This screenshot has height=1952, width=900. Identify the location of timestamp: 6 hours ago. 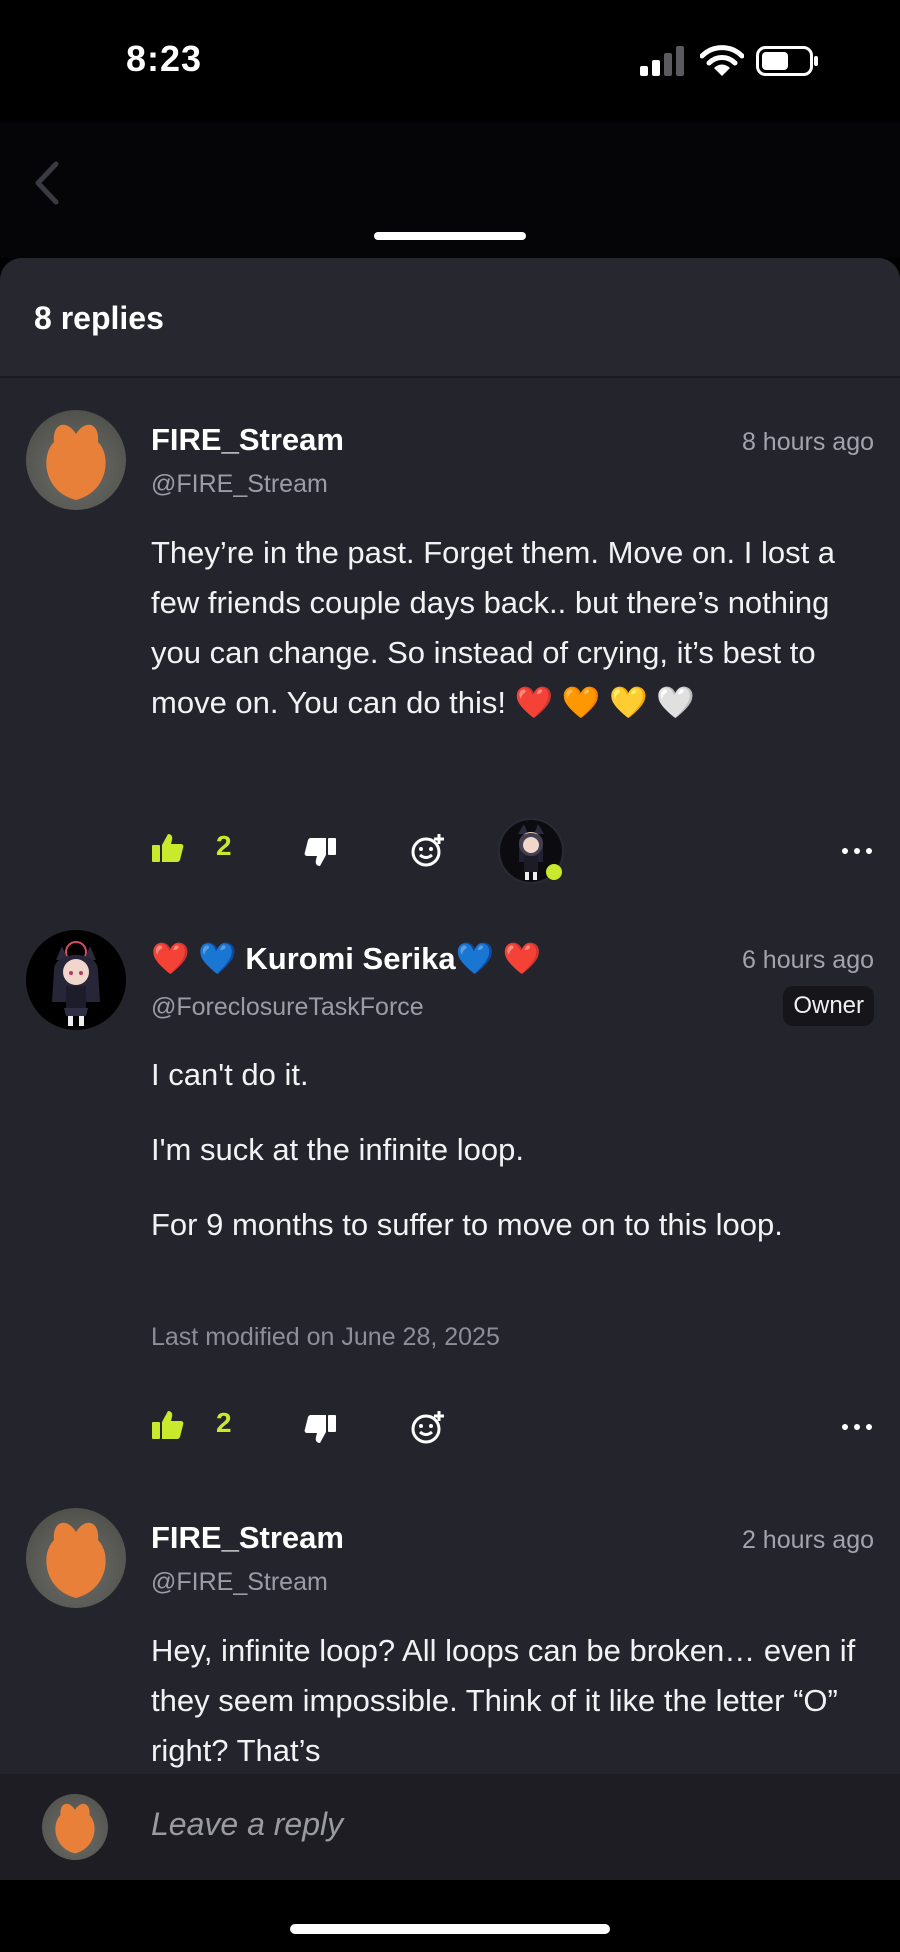
(807, 960).